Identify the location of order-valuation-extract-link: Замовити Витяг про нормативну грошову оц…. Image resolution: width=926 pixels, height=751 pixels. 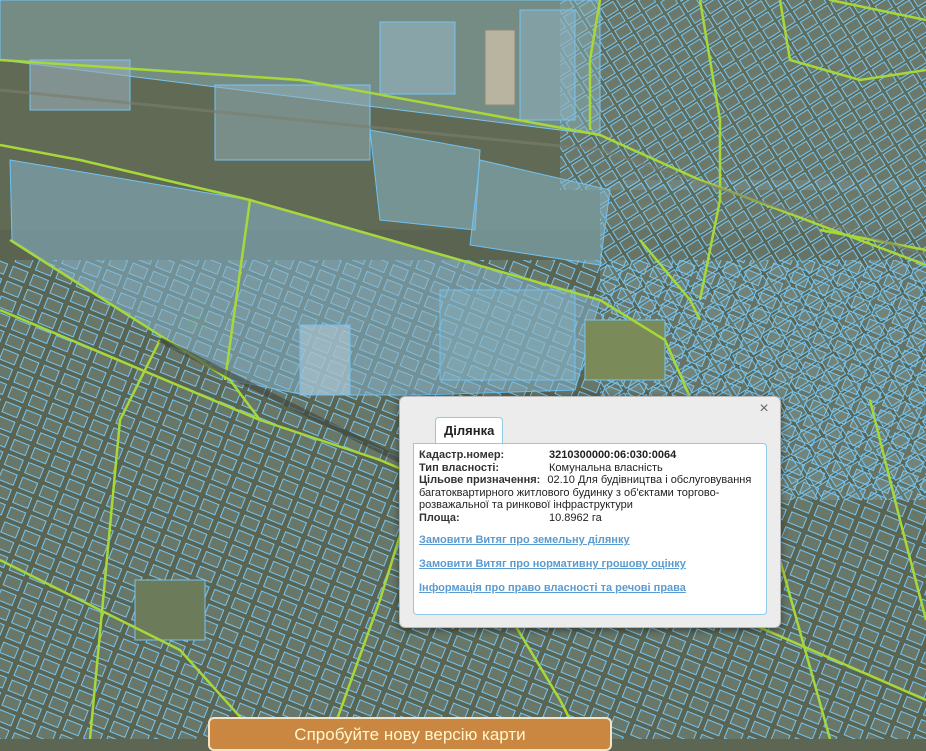
(552, 564).